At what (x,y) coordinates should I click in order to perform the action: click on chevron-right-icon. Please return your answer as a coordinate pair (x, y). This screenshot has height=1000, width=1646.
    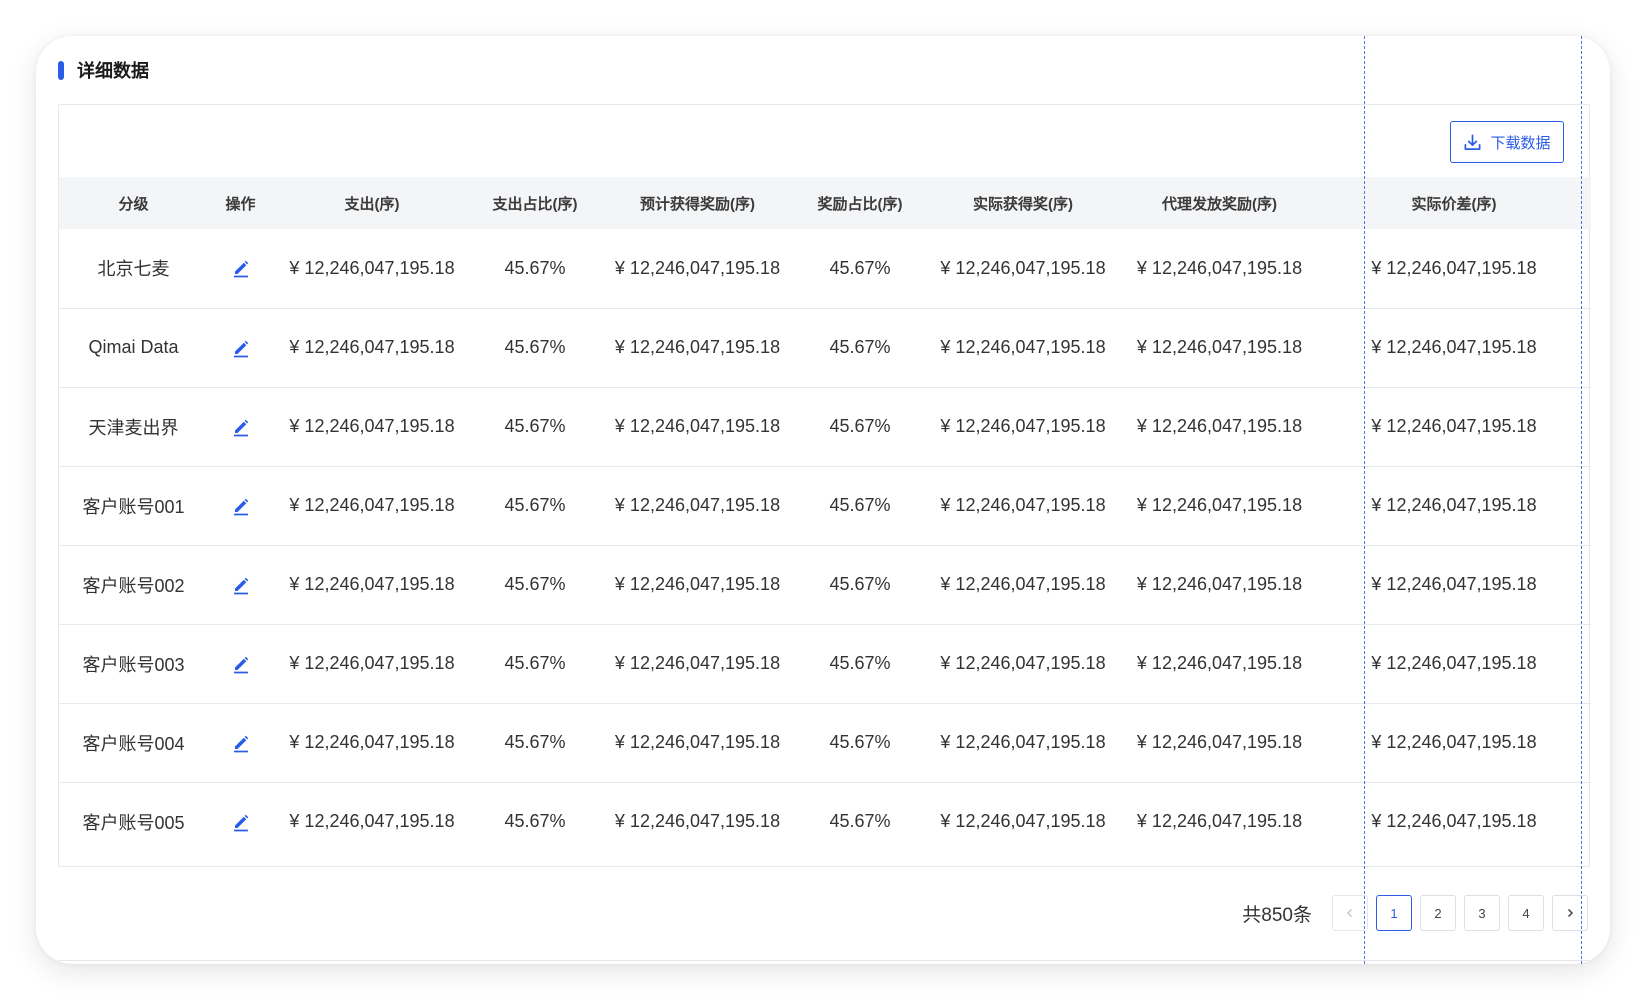
    Looking at the image, I should click on (1570, 913).